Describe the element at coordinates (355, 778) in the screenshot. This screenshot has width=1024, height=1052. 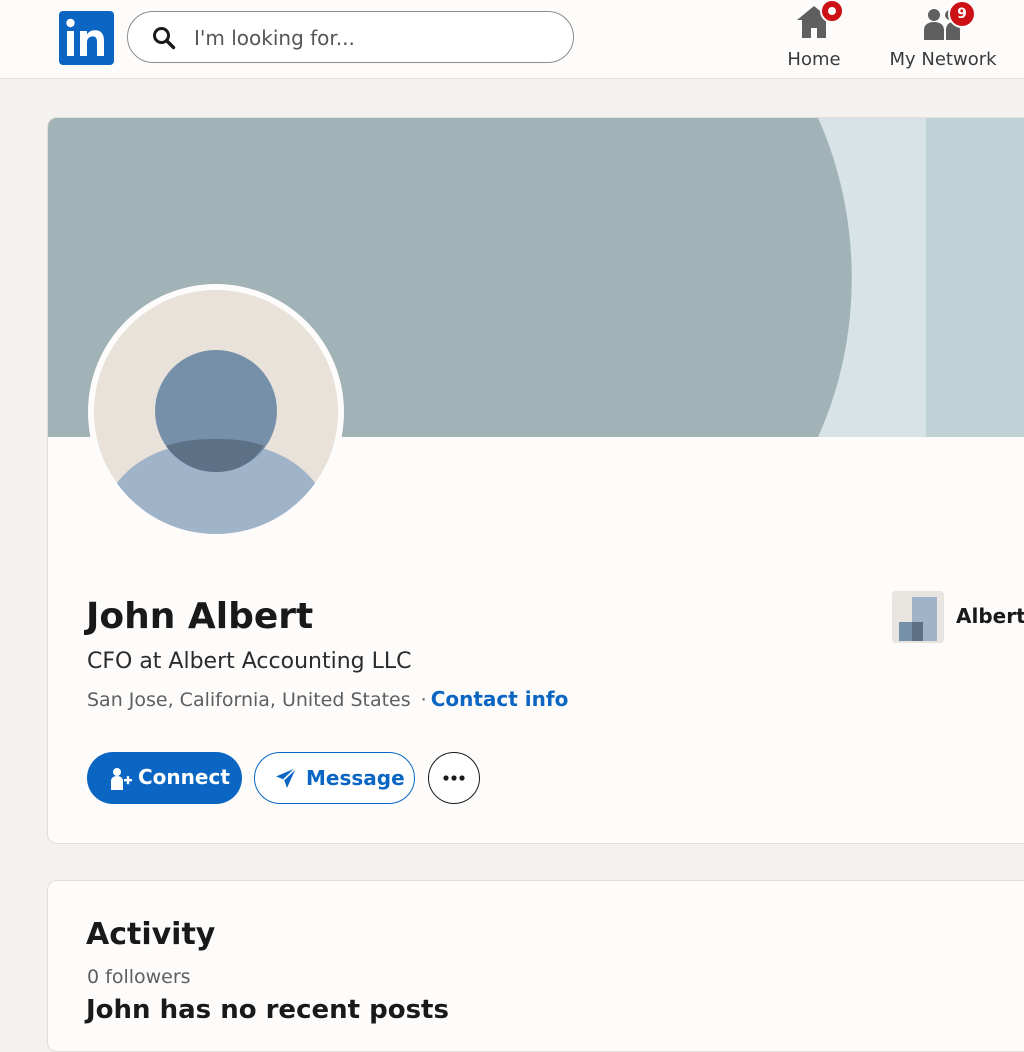
I see `message-button-label: Message` at that location.